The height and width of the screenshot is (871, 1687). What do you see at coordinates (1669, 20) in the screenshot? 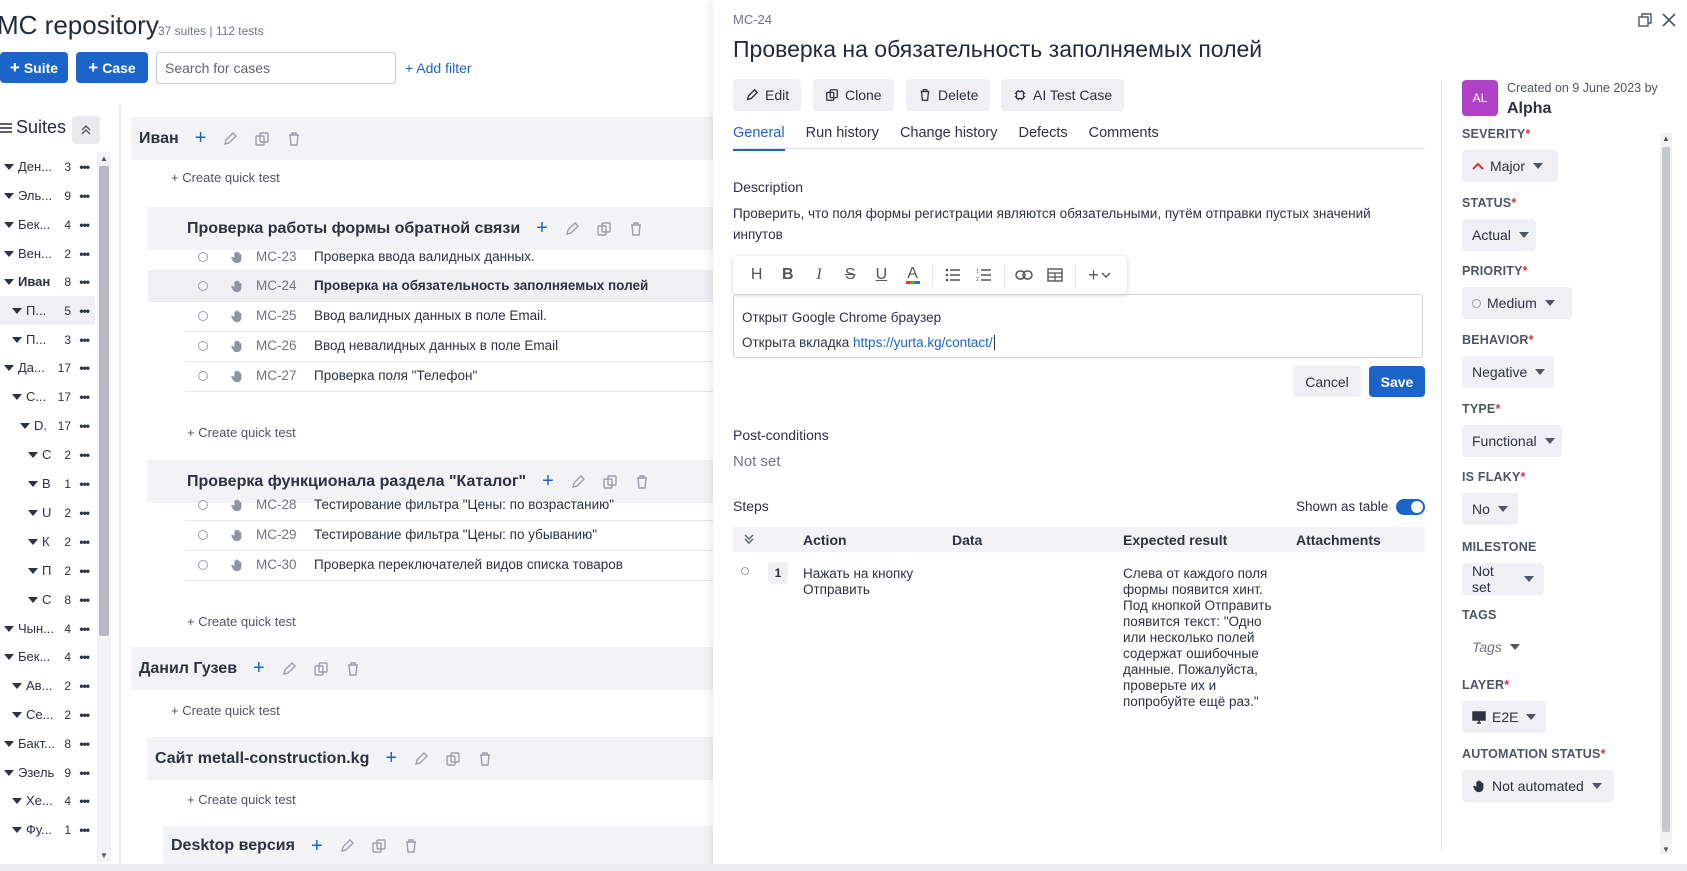
I see `close-icon` at bounding box center [1669, 20].